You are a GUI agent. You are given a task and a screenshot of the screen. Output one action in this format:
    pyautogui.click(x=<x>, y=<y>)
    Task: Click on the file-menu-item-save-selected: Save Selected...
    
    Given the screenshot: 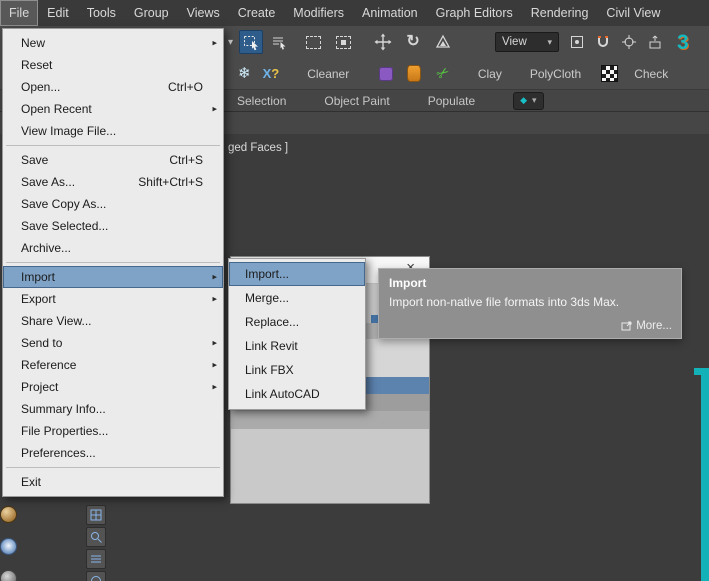 What is the action you would take?
    pyautogui.click(x=113, y=226)
    